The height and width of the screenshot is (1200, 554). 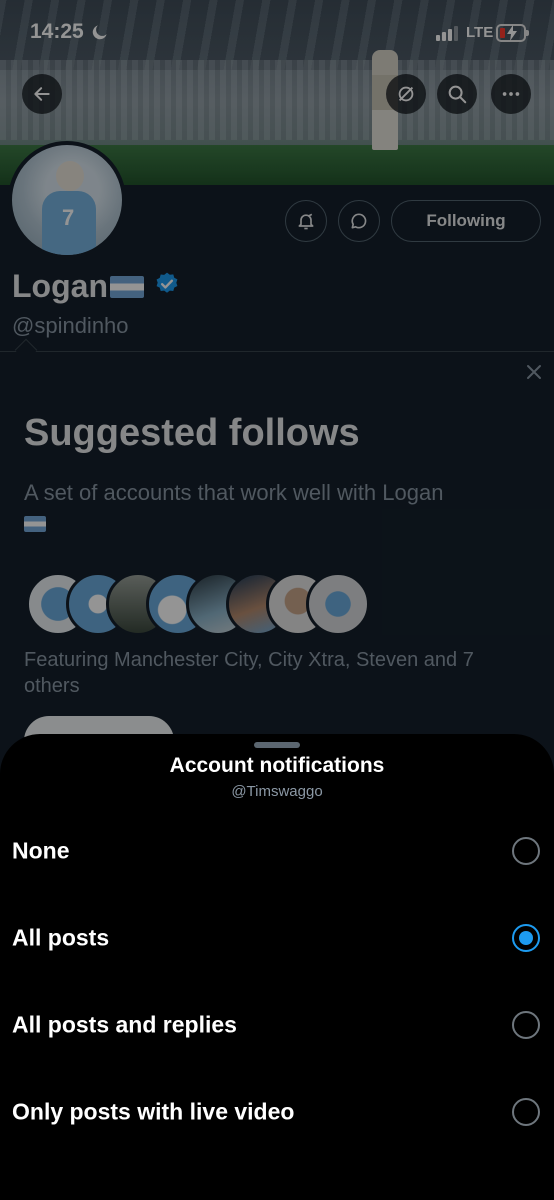 I want to click on option-none: None, so click(x=277, y=850).